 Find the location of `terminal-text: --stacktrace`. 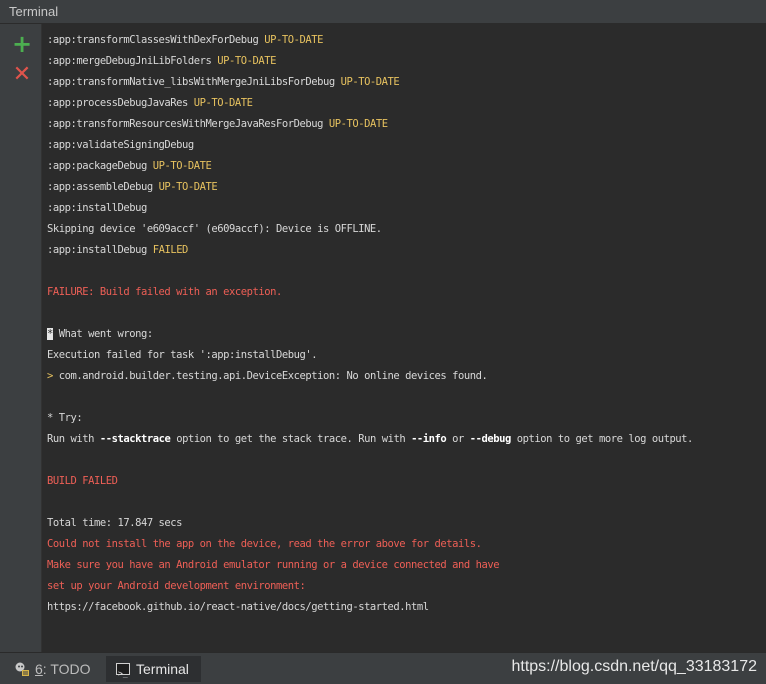

terminal-text: --stacktrace is located at coordinates (135, 439).